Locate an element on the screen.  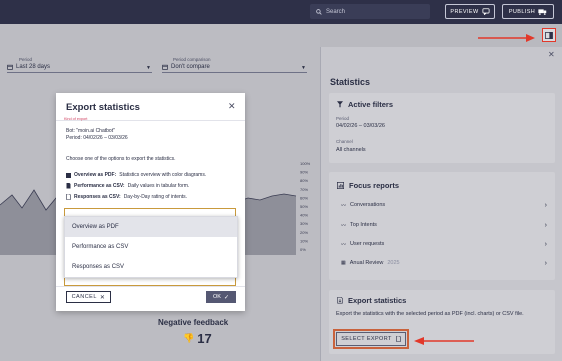
focus-reports-heading: Focus reports is located at coordinates (368, 185).